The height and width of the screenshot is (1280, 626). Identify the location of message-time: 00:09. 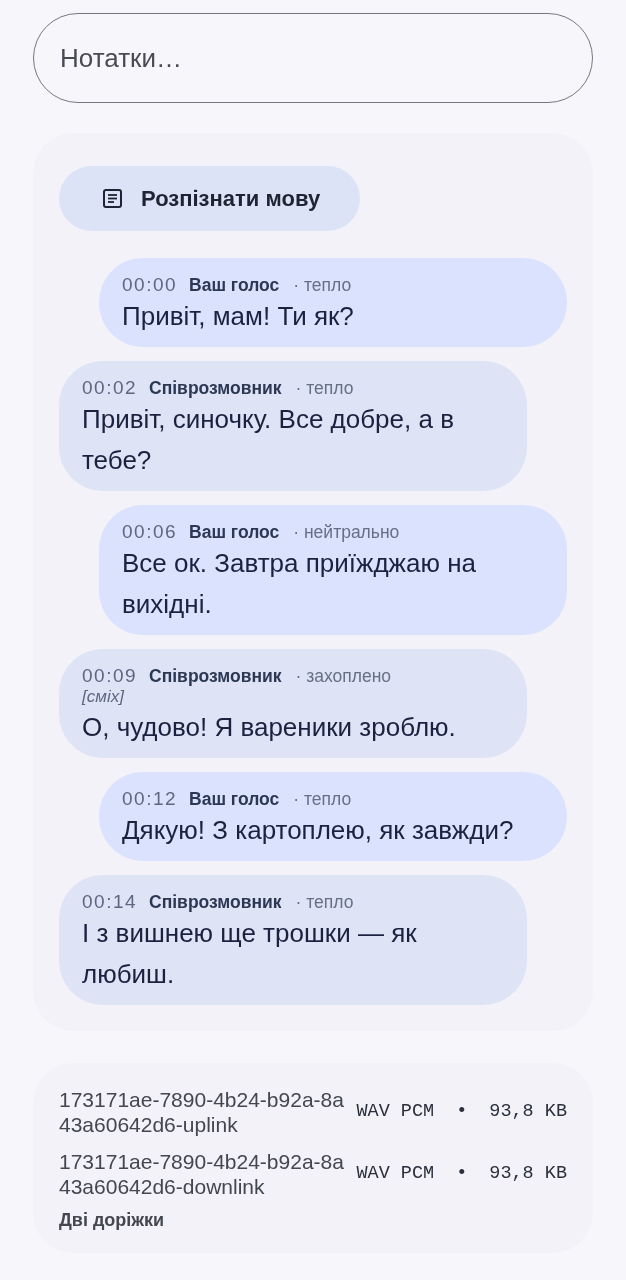
(110, 676).